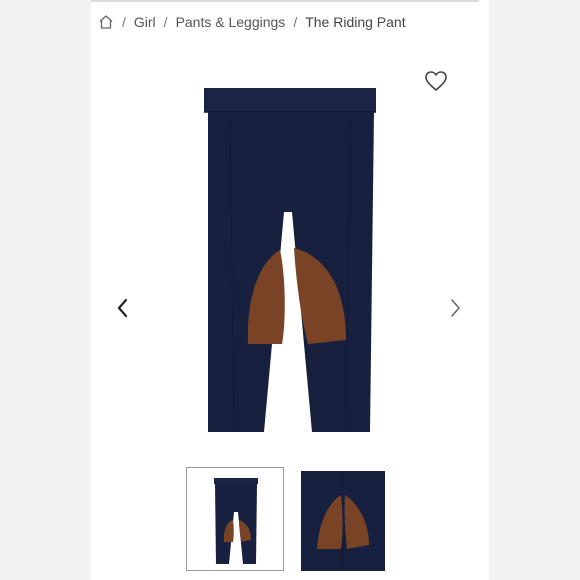 The width and height of the screenshot is (580, 580). What do you see at coordinates (455, 308) in the screenshot?
I see `chevron-right-icon` at bounding box center [455, 308].